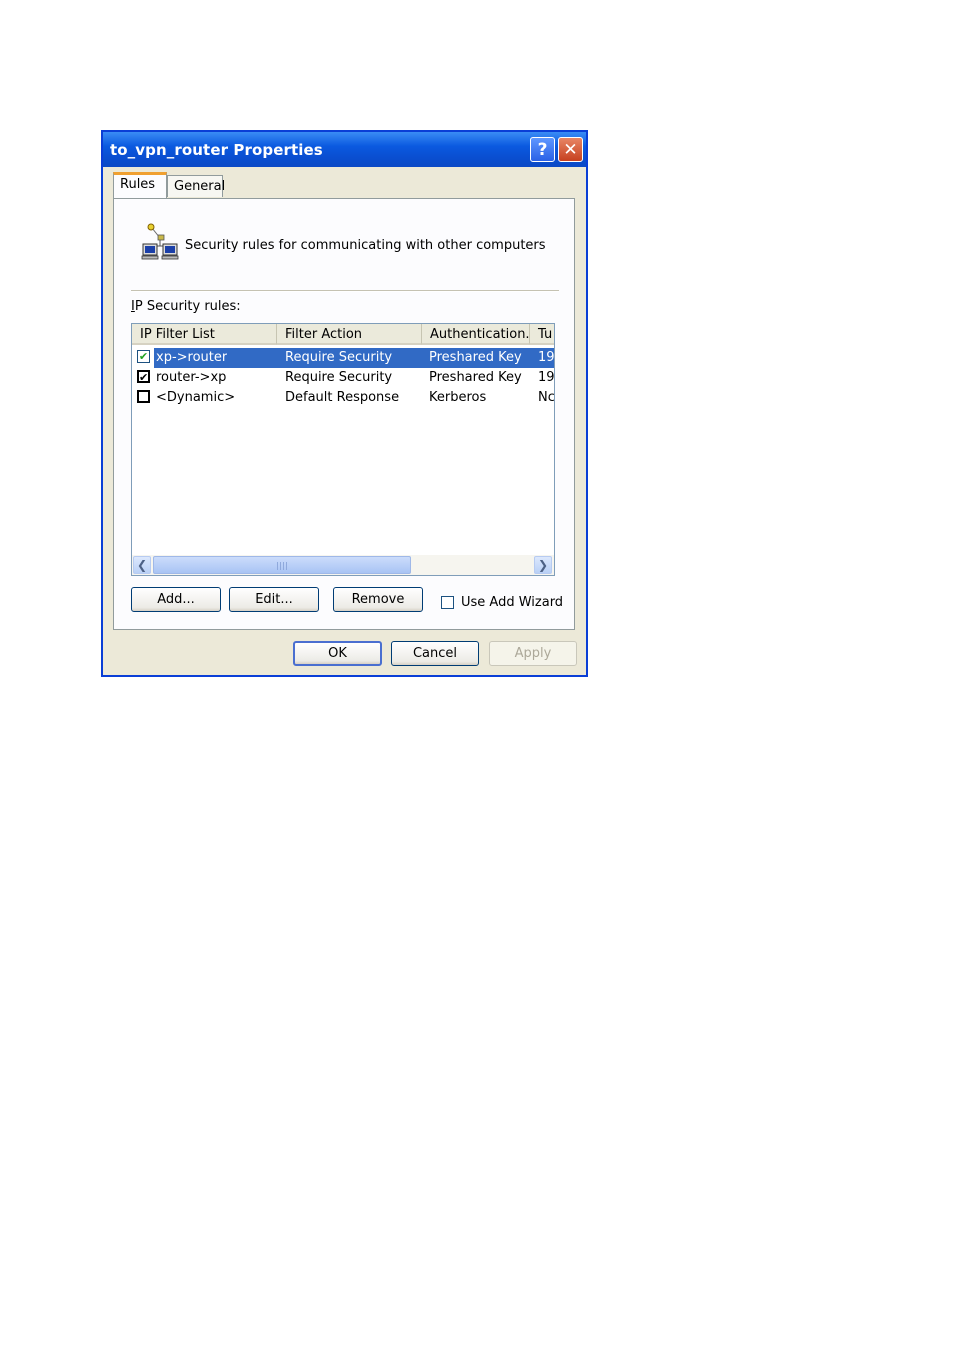  I want to click on table-row: <Dynamic> Default Response Kerberos Nc, so click(343, 398).